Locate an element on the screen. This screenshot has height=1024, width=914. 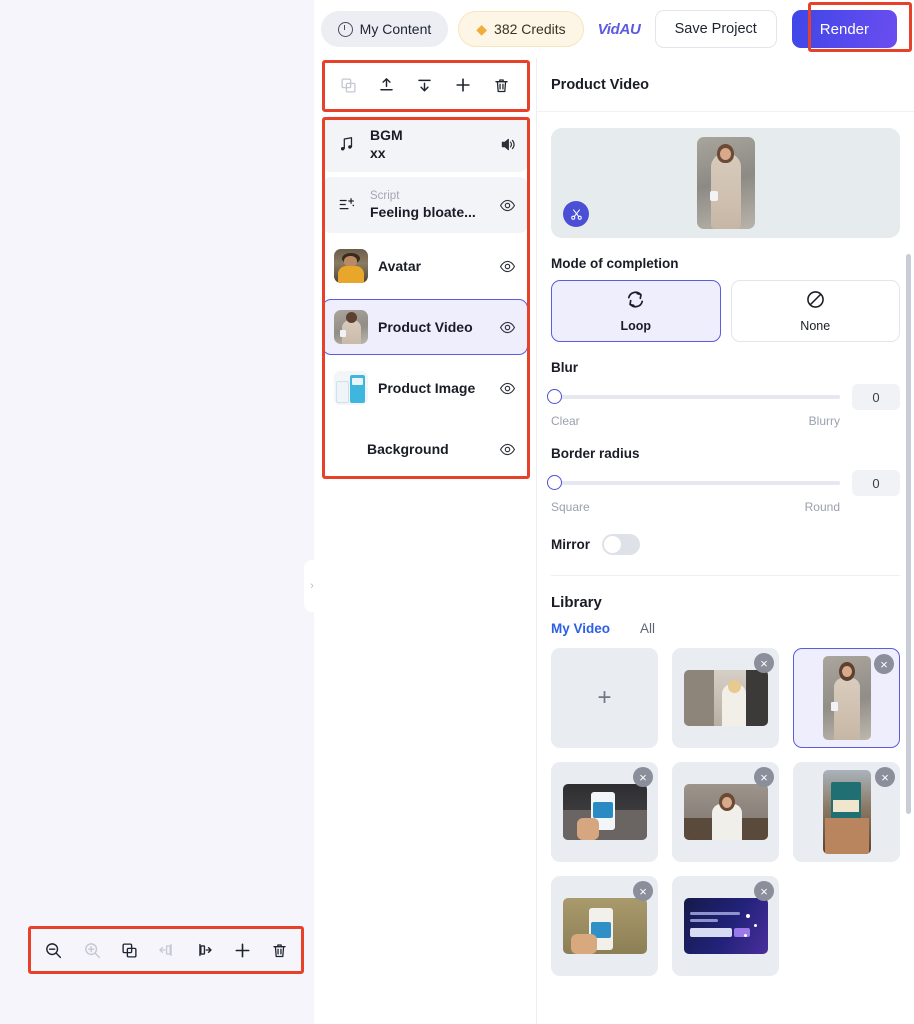
blur-slider-endpoints: Clear Blurry is located at coordinates (725, 421).